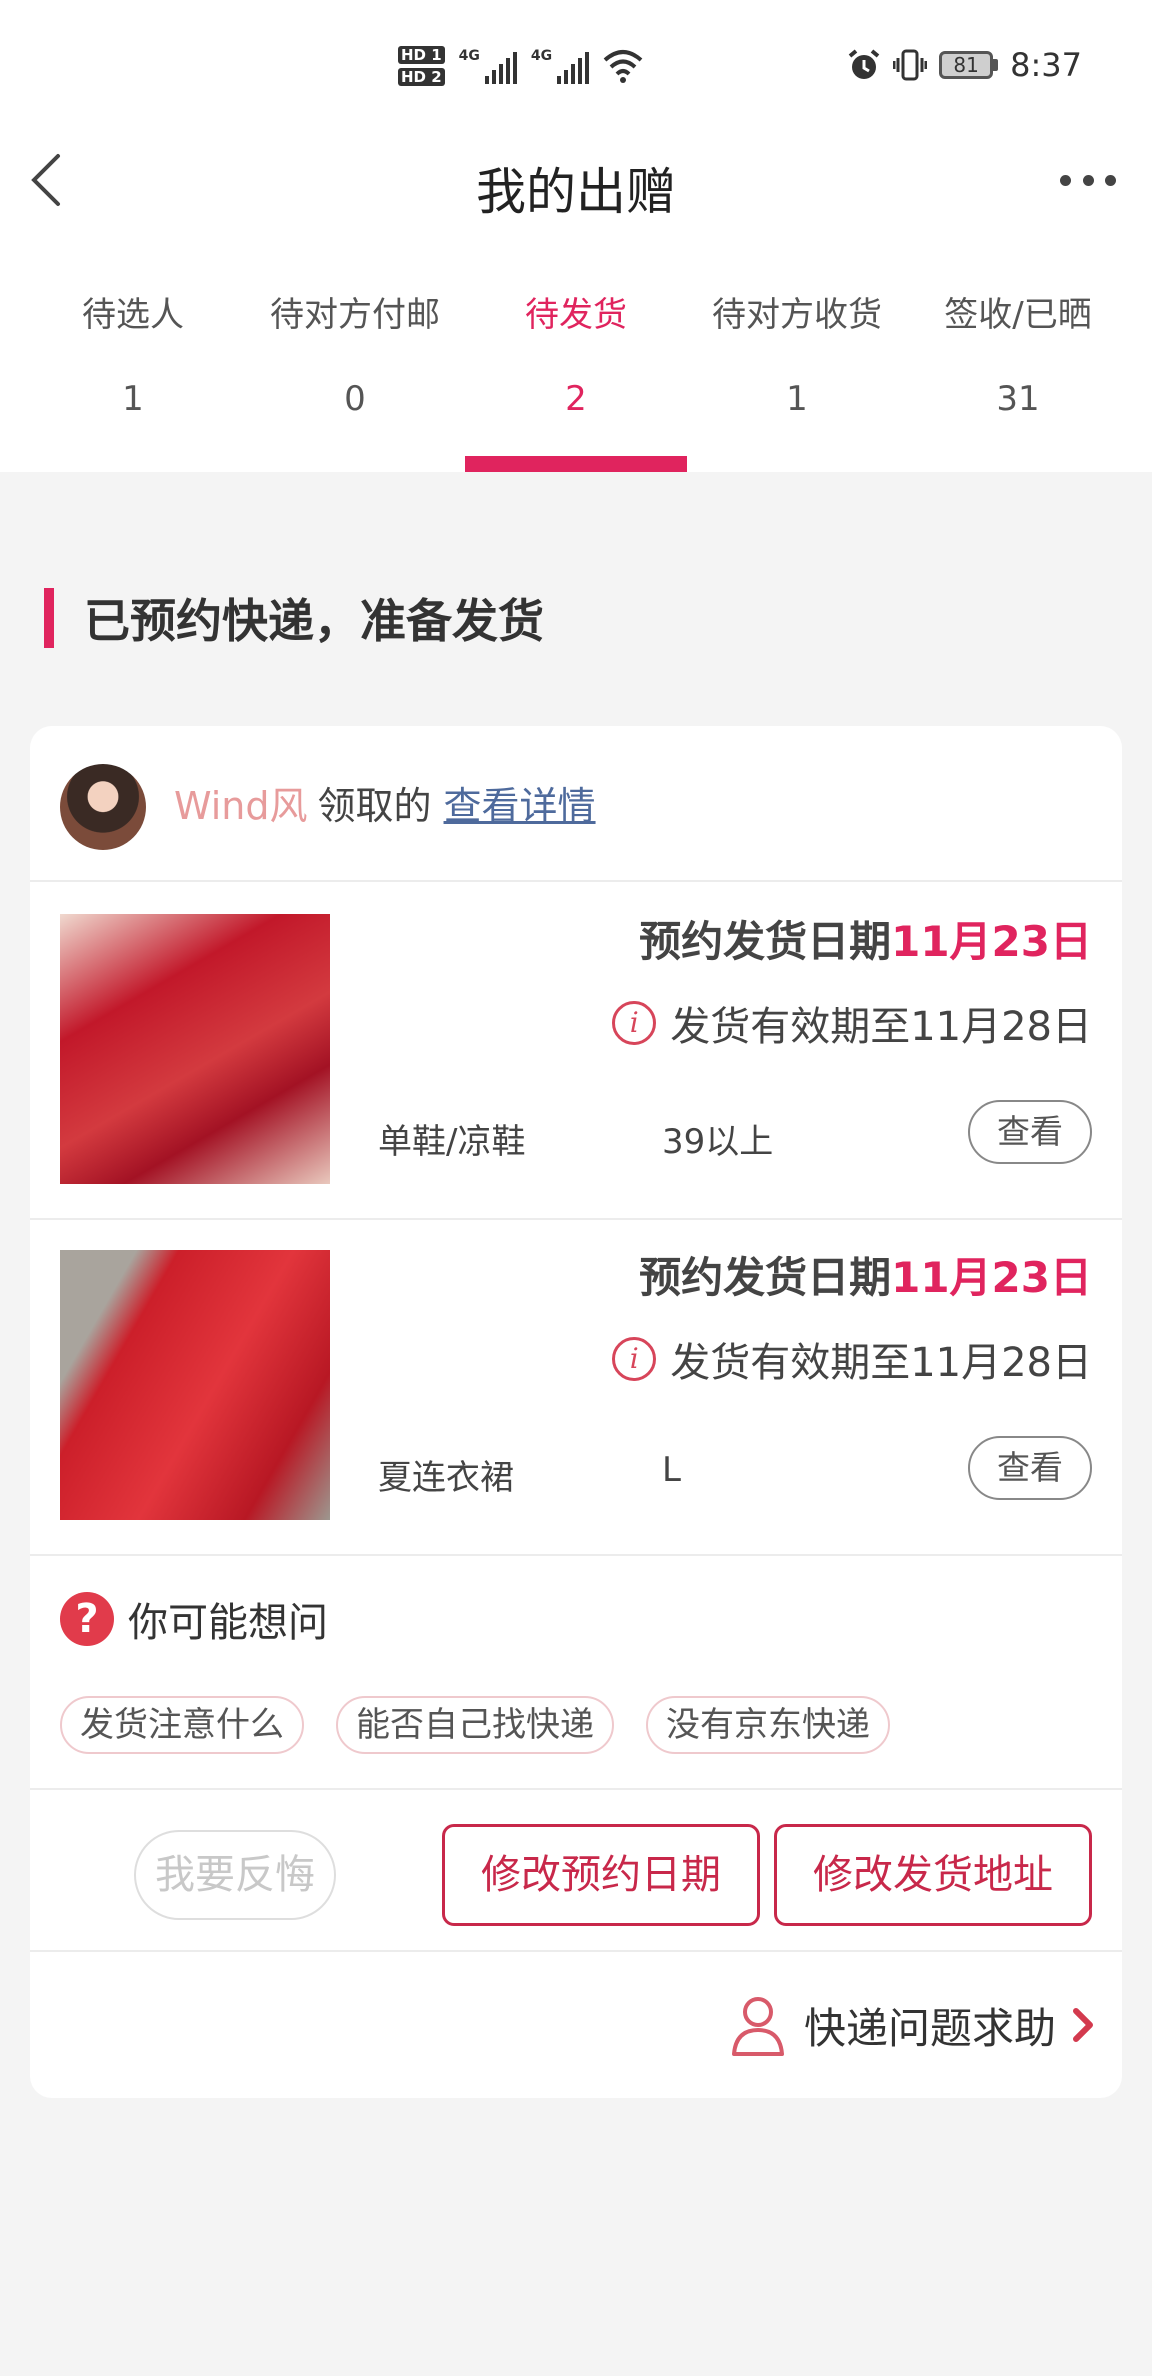 The image size is (1152, 2376). What do you see at coordinates (601, 1875) in the screenshot?
I see `change-date-button: 修改预约日期` at bounding box center [601, 1875].